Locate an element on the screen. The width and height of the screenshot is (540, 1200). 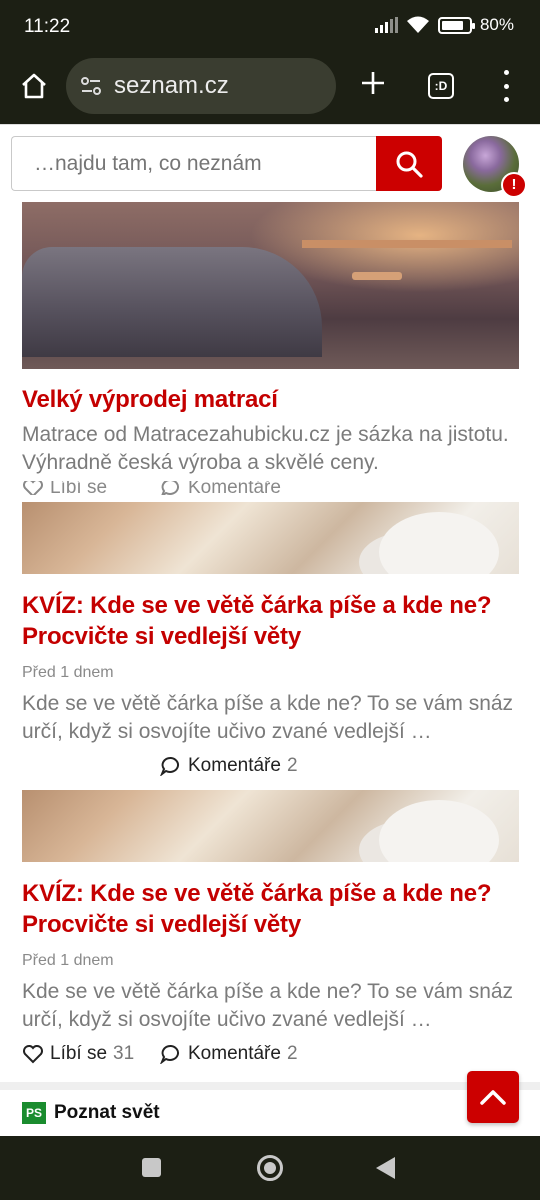
section-logo: PS is located at coordinates (34, 1113).